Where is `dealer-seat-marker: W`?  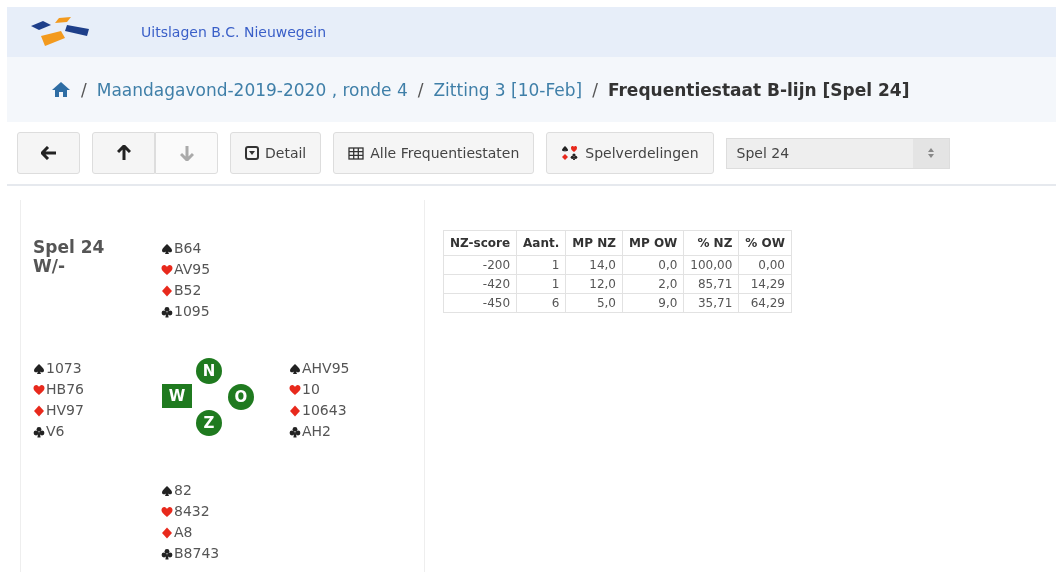 dealer-seat-marker: W is located at coordinates (177, 396).